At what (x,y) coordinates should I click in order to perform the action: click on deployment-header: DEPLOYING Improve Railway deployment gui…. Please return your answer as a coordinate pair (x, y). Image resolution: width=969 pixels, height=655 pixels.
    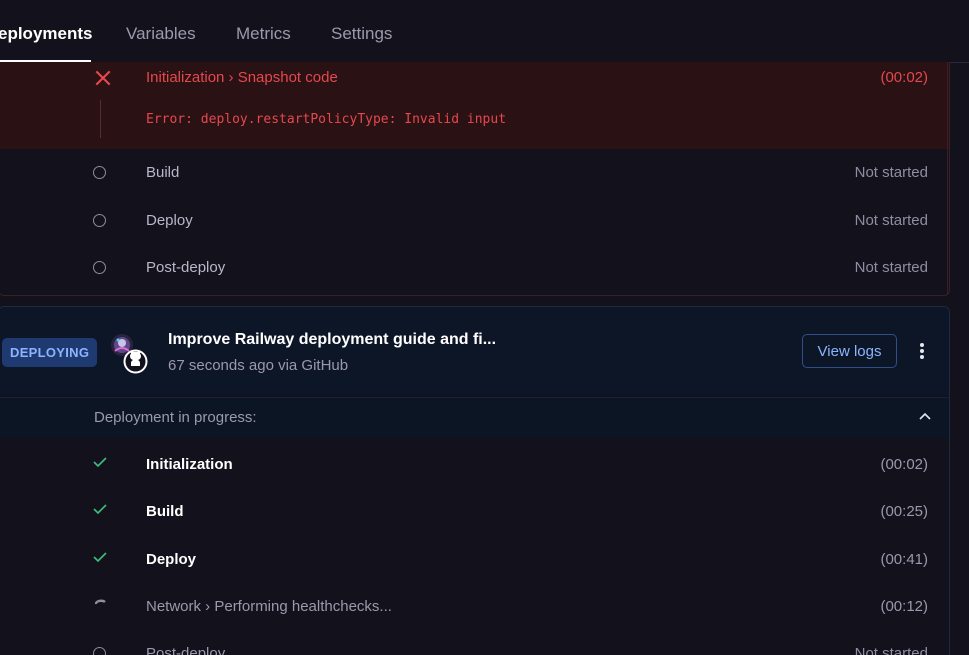
    Looking at the image, I should click on (474, 351).